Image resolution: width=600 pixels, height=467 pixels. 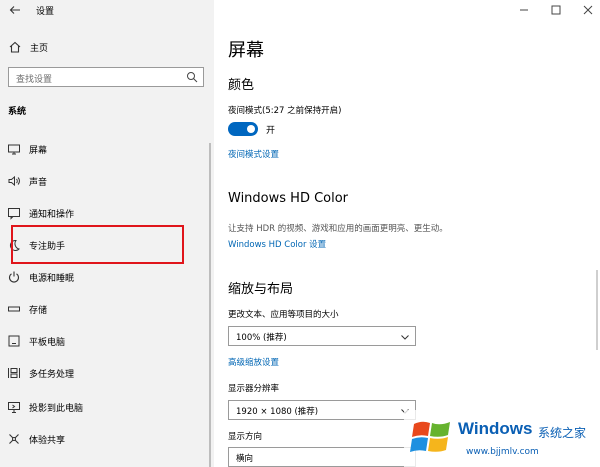 What do you see at coordinates (106, 77) in the screenshot?
I see `search-input: 查找设置` at bounding box center [106, 77].